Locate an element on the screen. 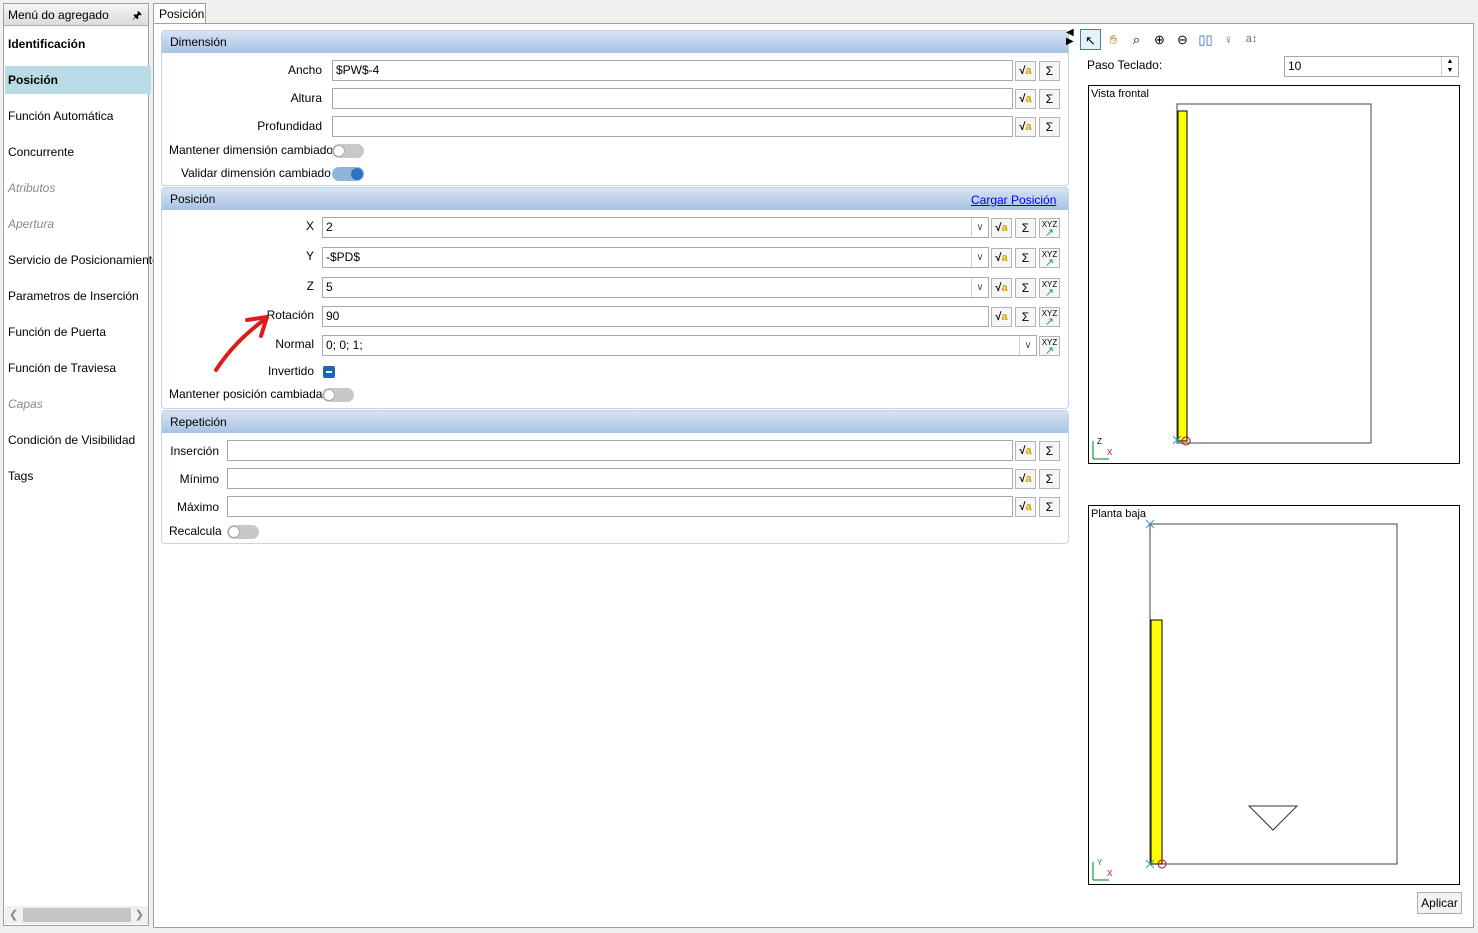 This screenshot has width=1478, height=933. minimo-input is located at coordinates (620, 478).